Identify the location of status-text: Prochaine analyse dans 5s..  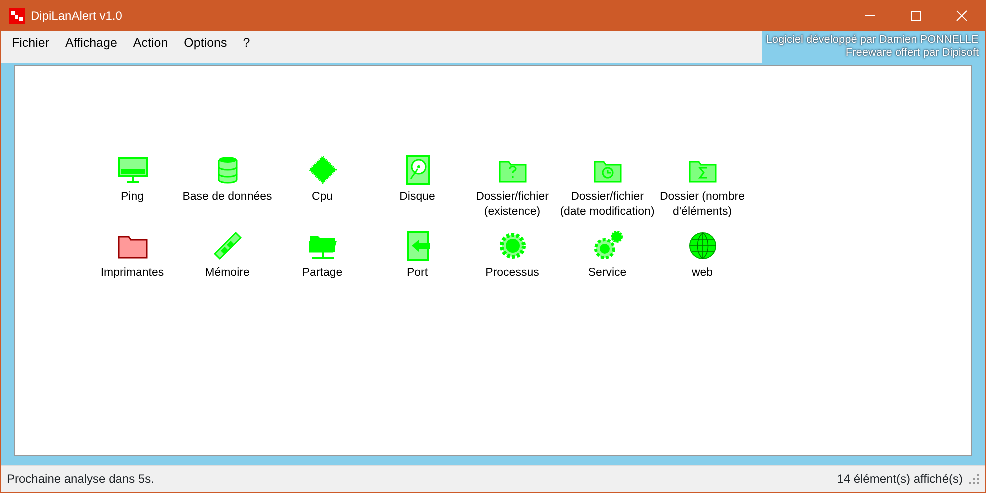
(80, 479).